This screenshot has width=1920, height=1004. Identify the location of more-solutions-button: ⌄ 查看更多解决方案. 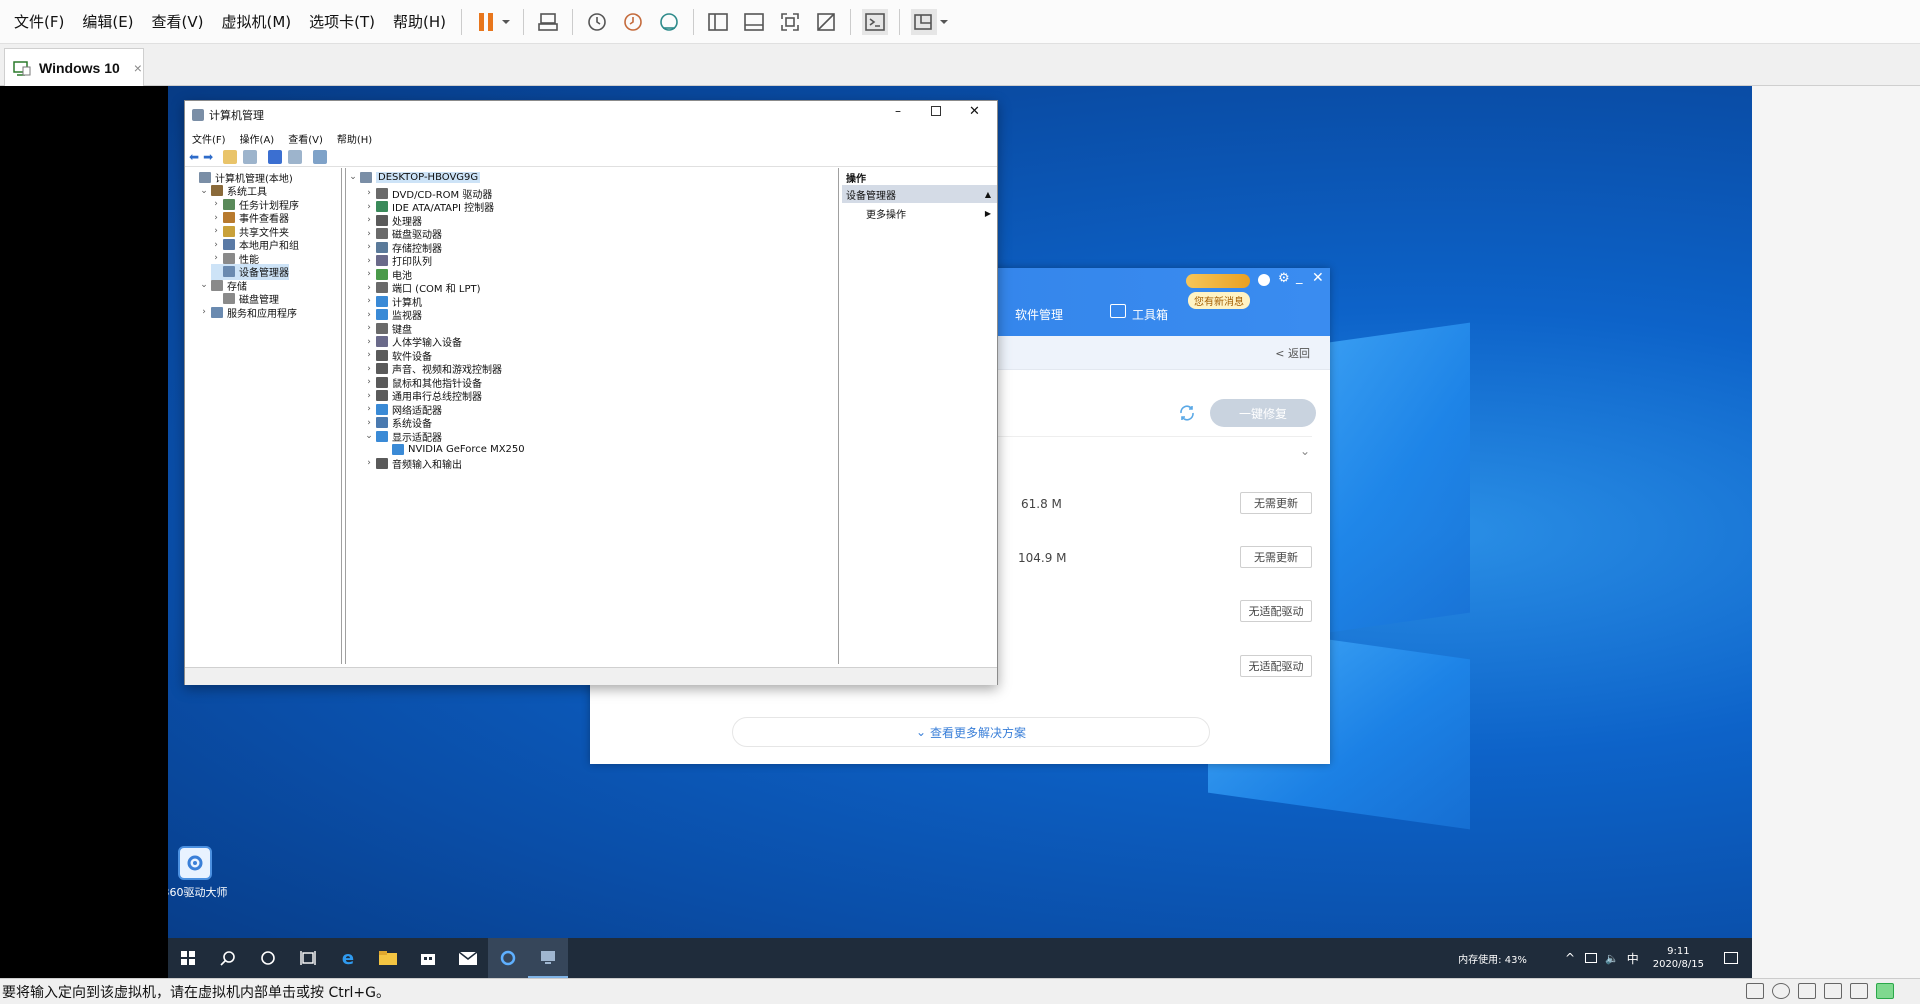
(971, 732).